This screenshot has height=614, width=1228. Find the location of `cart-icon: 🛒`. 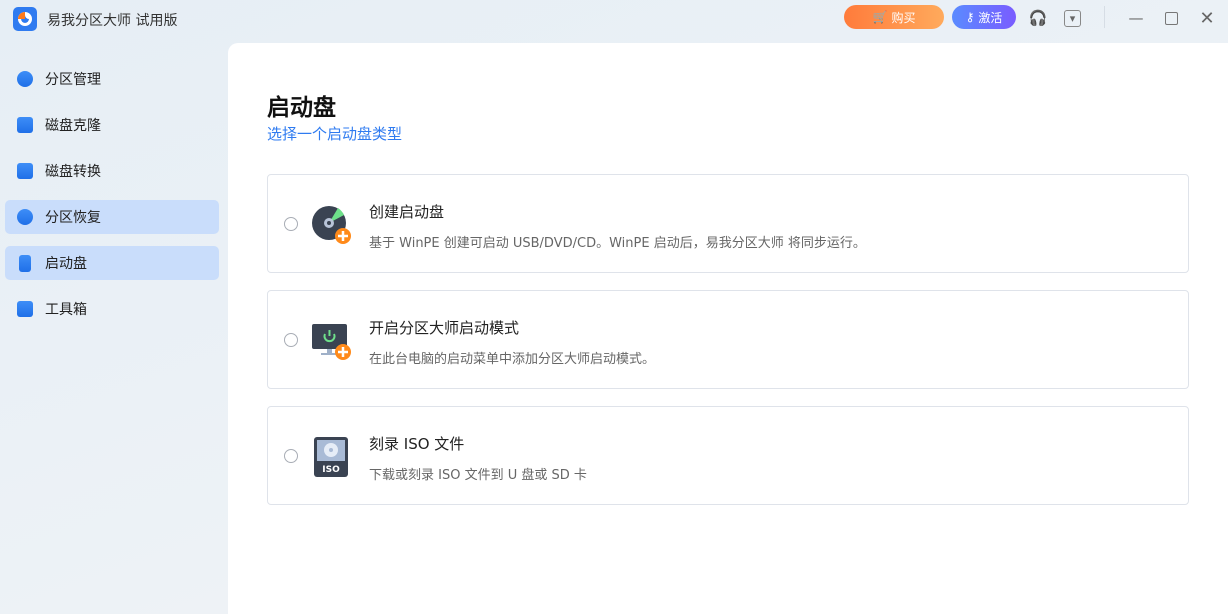

cart-icon: 🛒 is located at coordinates (880, 17).